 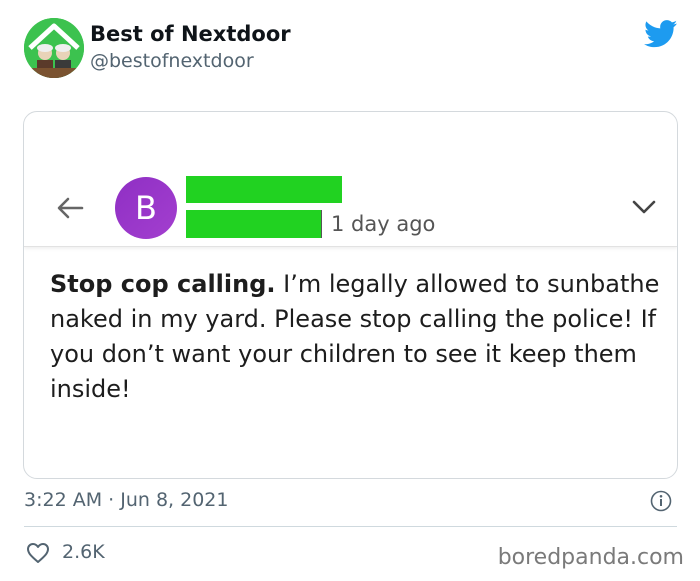 What do you see at coordinates (661, 501) in the screenshot?
I see `info-icon` at bounding box center [661, 501].